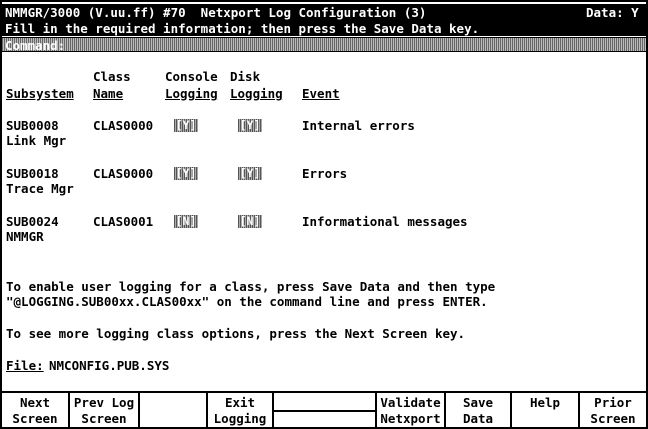  What do you see at coordinates (324, 45) in the screenshot?
I see `command-line: Command:` at bounding box center [324, 45].